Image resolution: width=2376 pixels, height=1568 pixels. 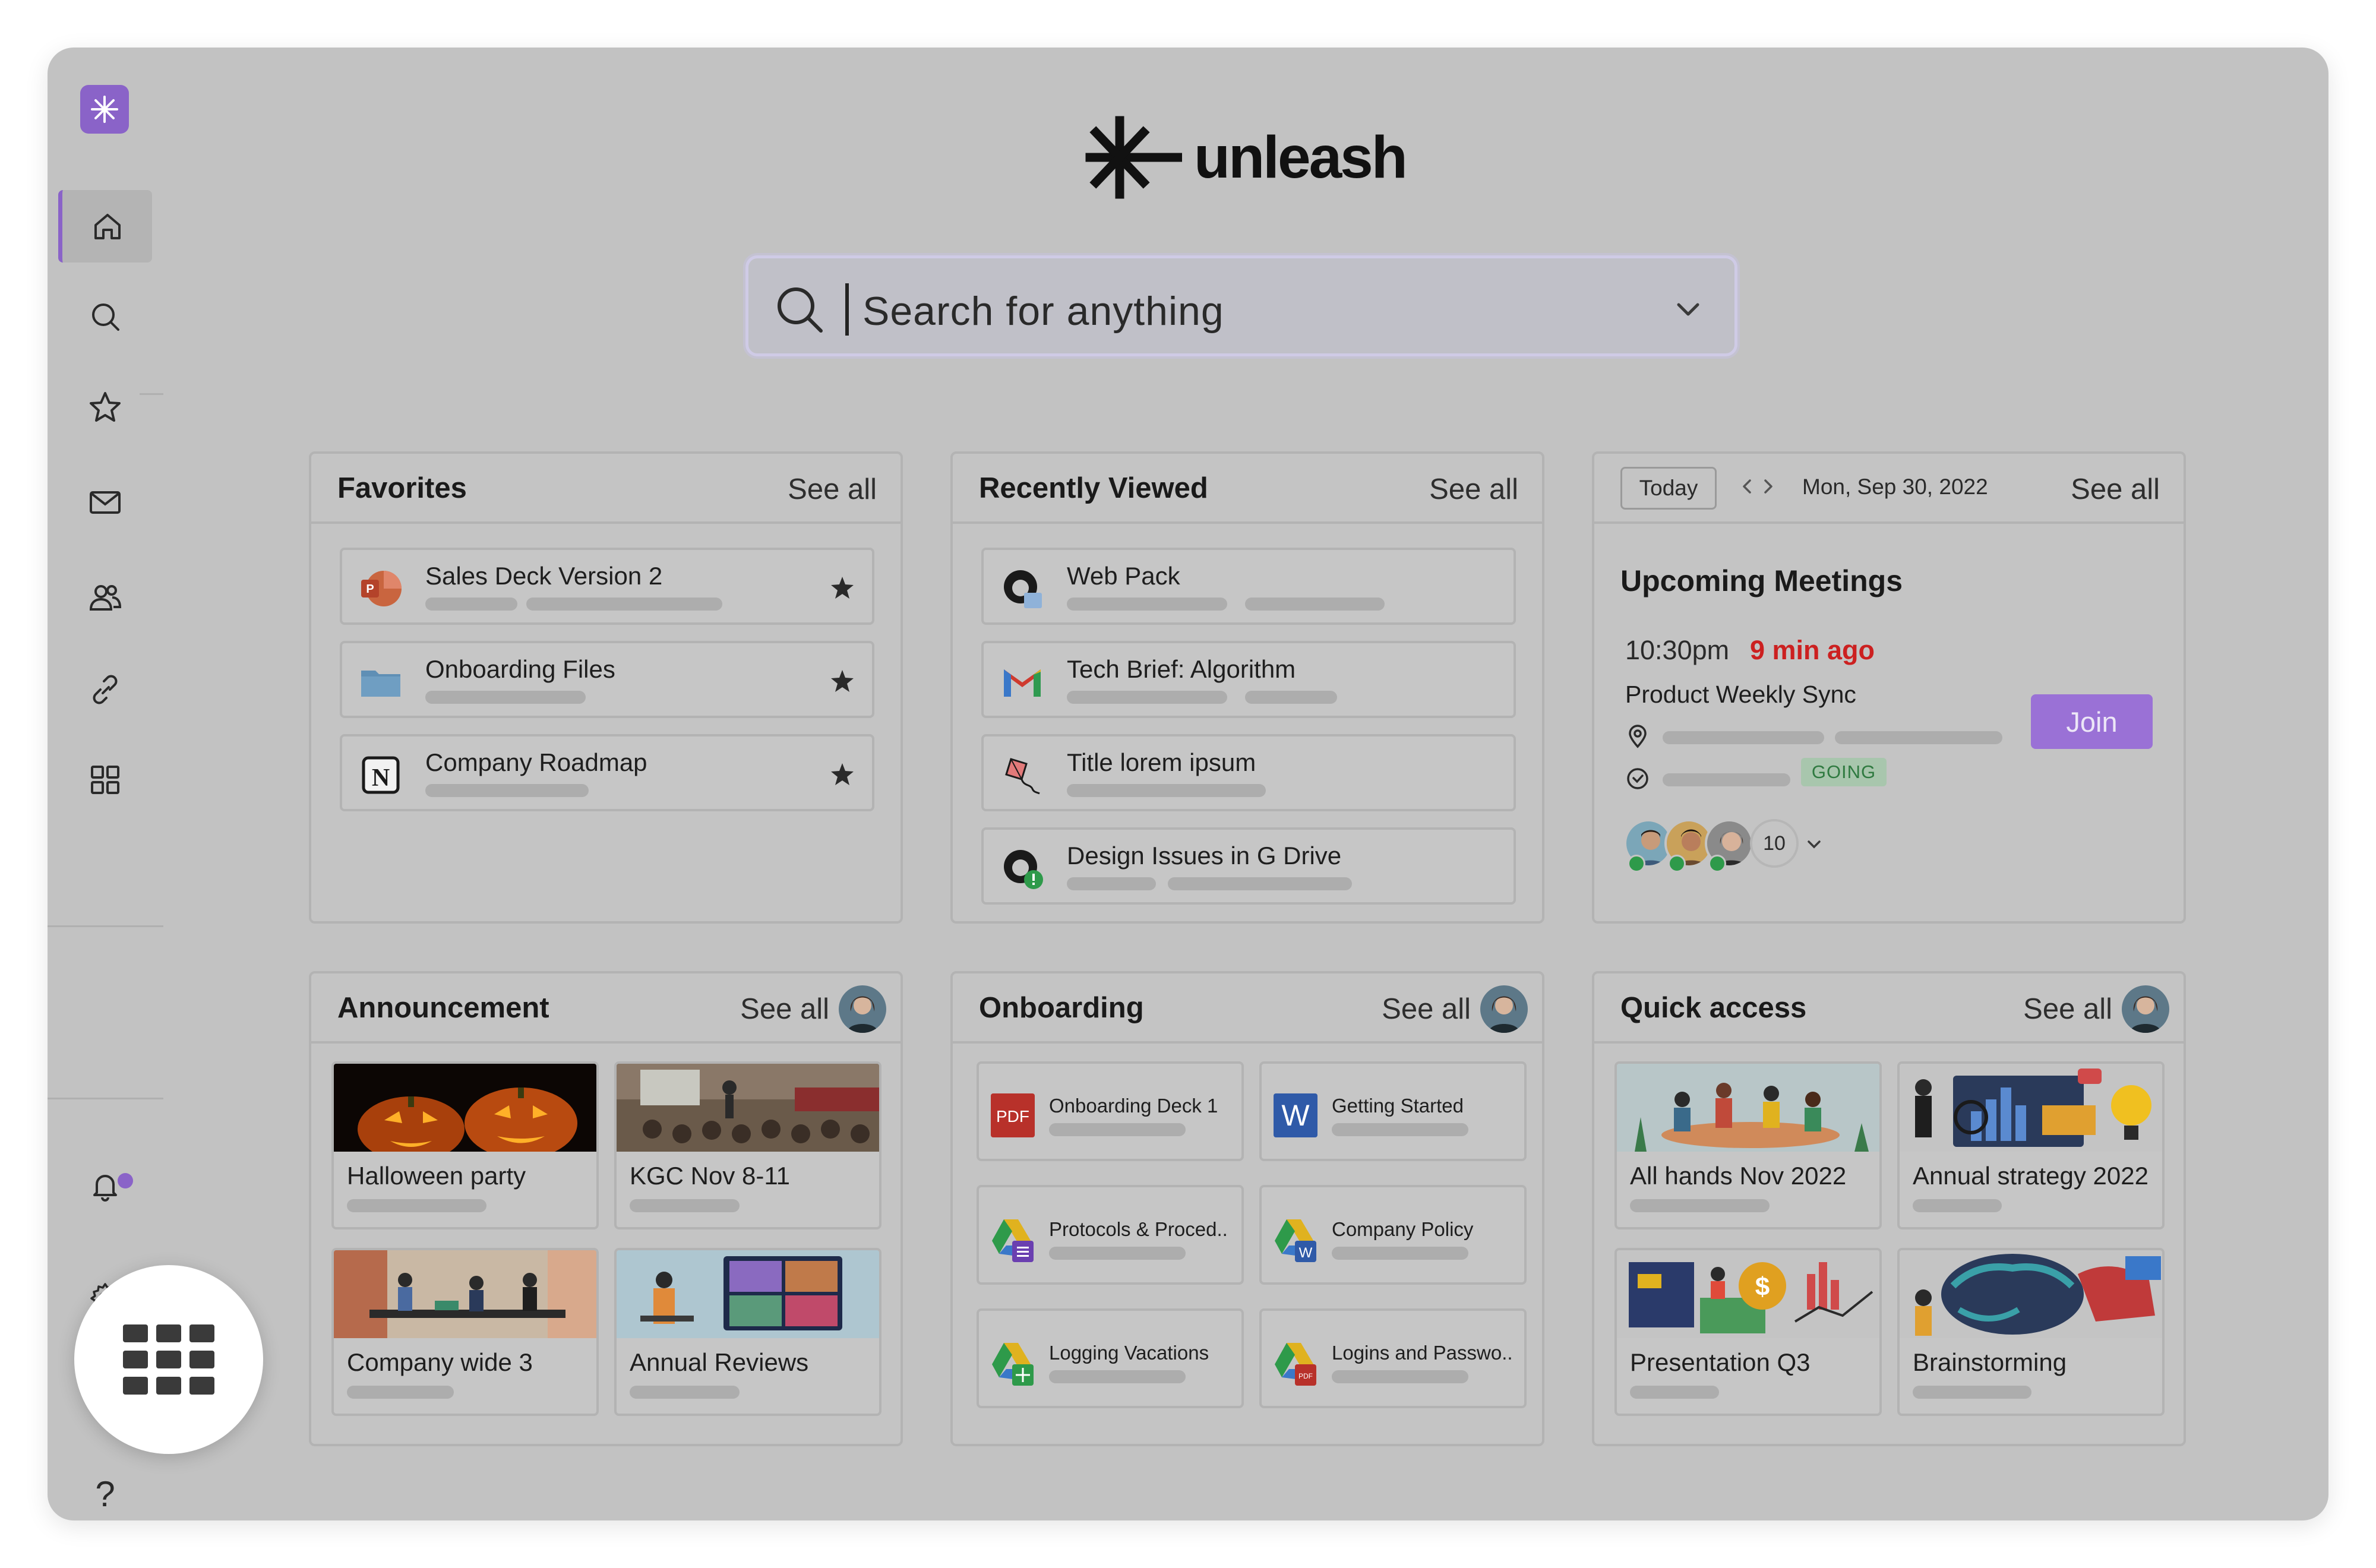 I want to click on accepted-check-icon, so click(x=1636, y=864).